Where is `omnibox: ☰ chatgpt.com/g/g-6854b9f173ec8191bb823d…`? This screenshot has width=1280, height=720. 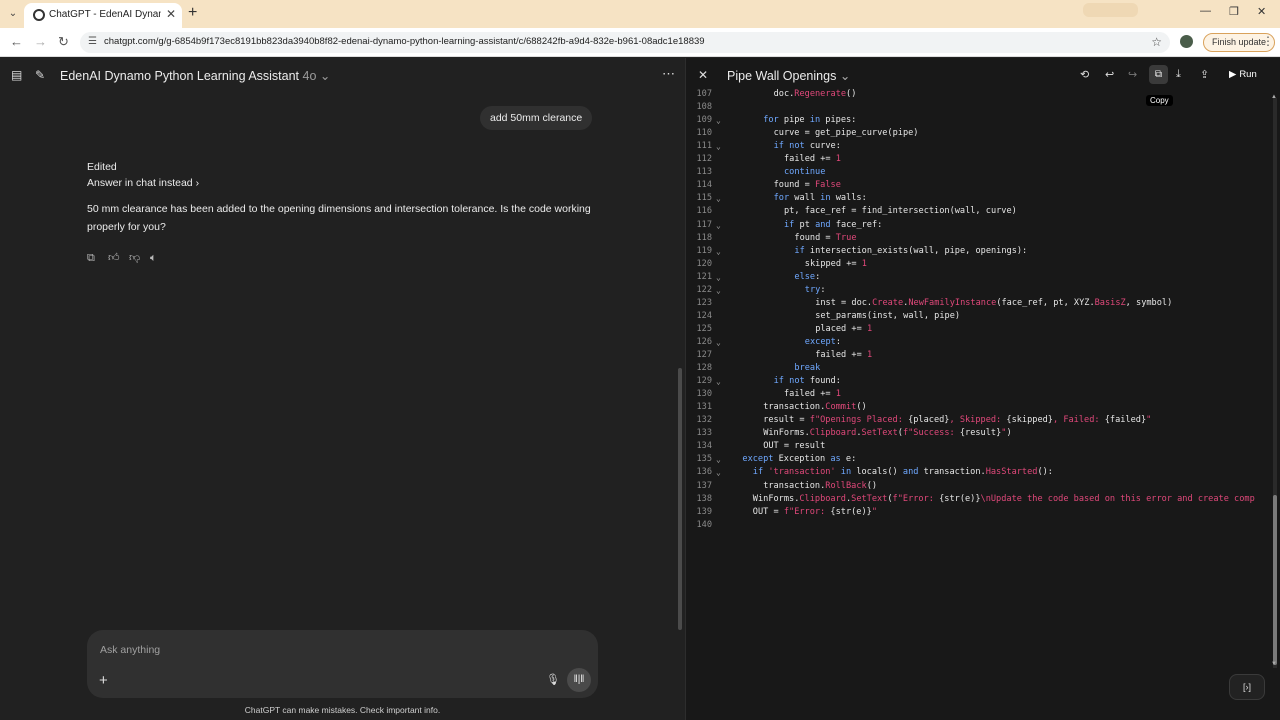
omnibox: ☰ chatgpt.com/g/g-6854b9f173ec8191bb823d… is located at coordinates (625, 42).